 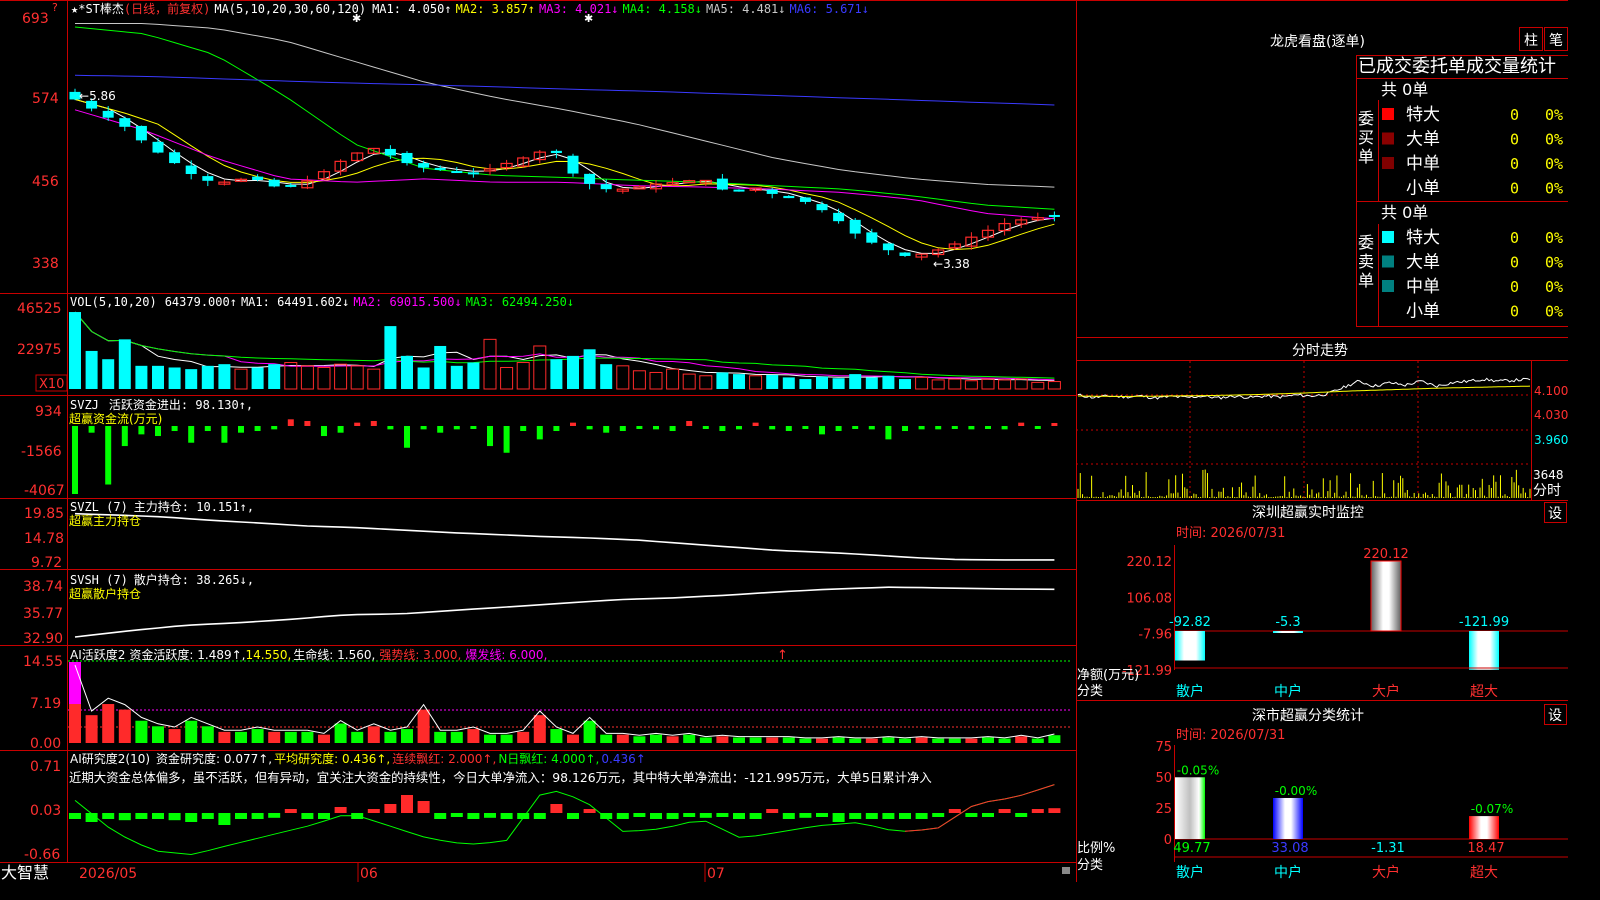 What do you see at coordinates (35, 19) in the screenshot?
I see `price-ytick-0: 693` at bounding box center [35, 19].